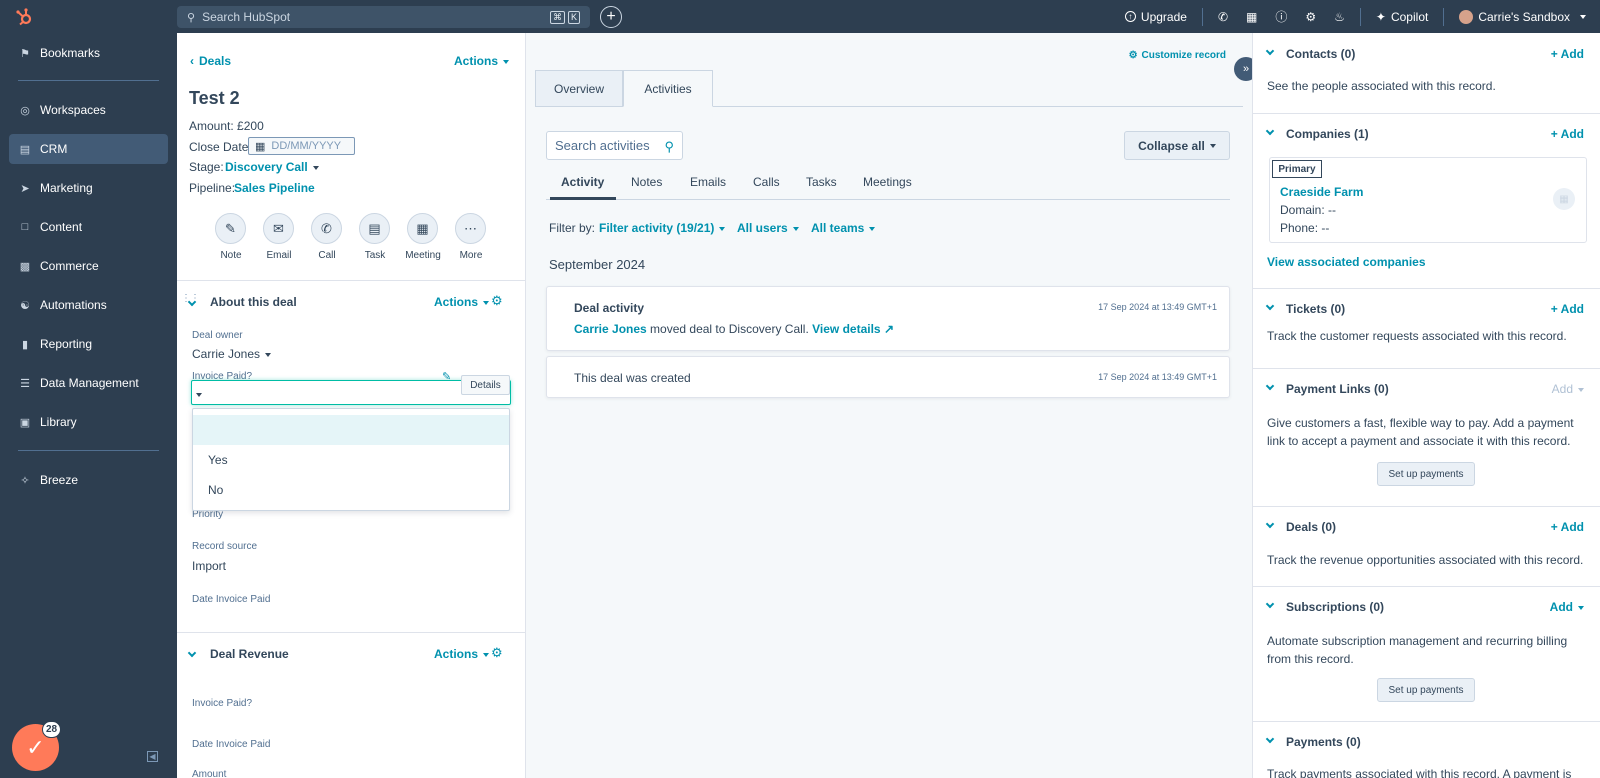  I want to click on deals-section-title: Deals (0), so click(1311, 527).